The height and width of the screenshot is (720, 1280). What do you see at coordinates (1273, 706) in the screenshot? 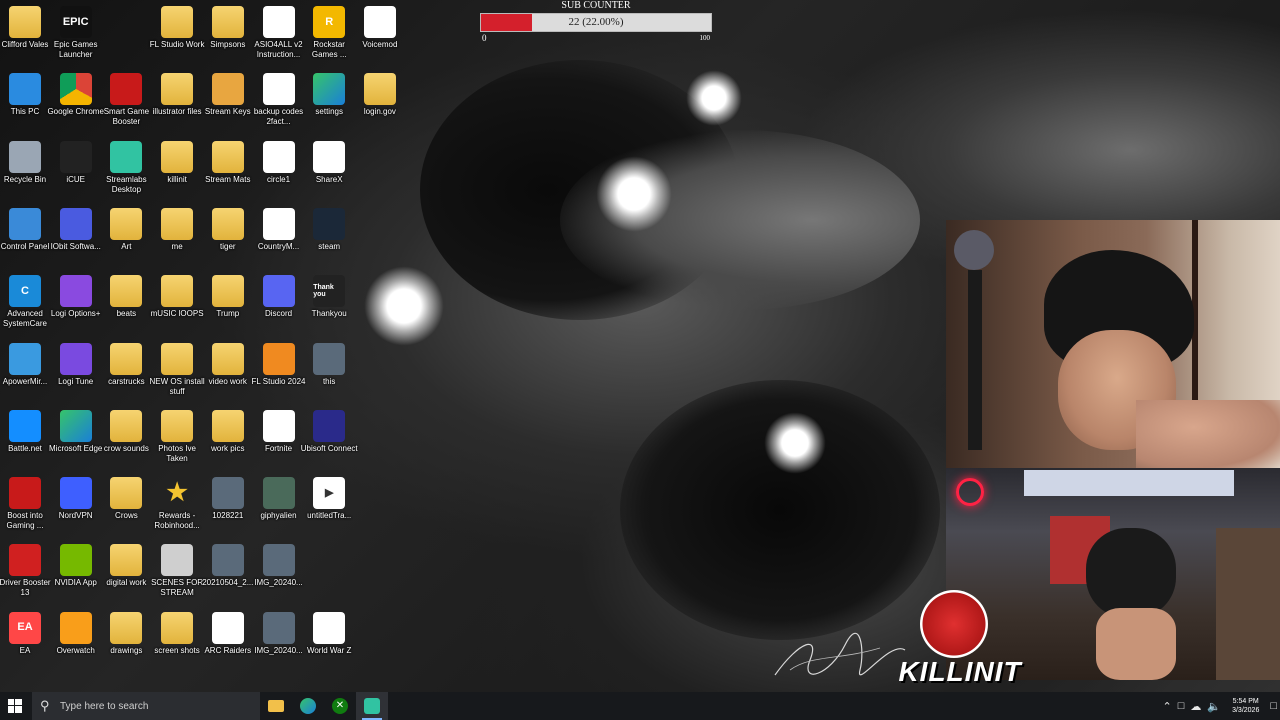
I see `notification-icon: □` at bounding box center [1273, 706].